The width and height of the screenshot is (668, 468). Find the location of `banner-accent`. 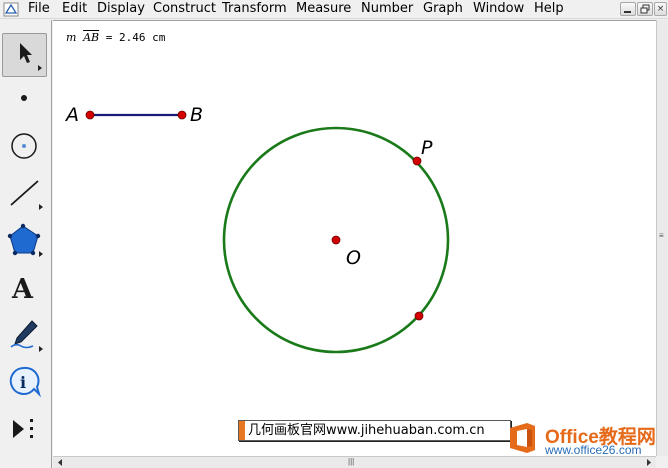

banner-accent is located at coordinates (242, 430).